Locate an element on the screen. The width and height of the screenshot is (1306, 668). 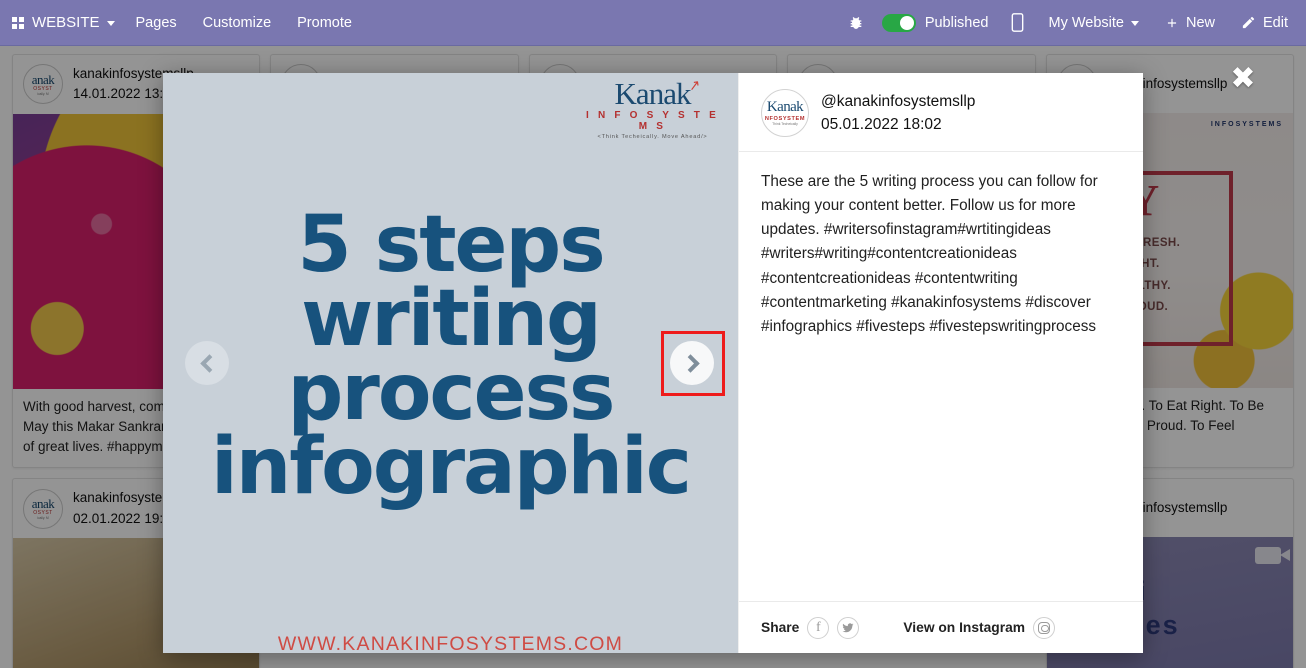
toolbar-item-customize: Customize is located at coordinates (237, 22).